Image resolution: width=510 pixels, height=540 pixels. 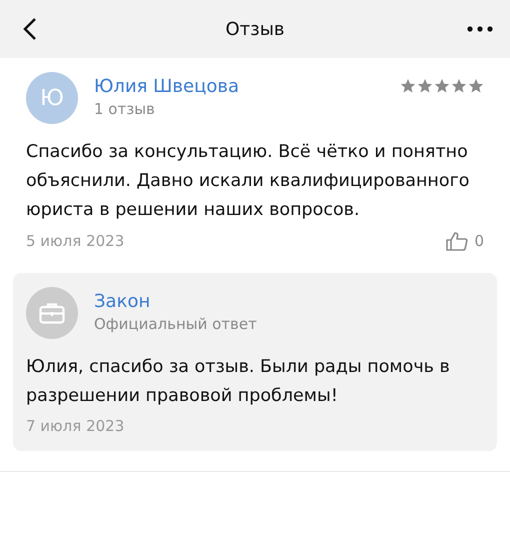 What do you see at coordinates (480, 29) in the screenshot?
I see `more-icon` at bounding box center [480, 29].